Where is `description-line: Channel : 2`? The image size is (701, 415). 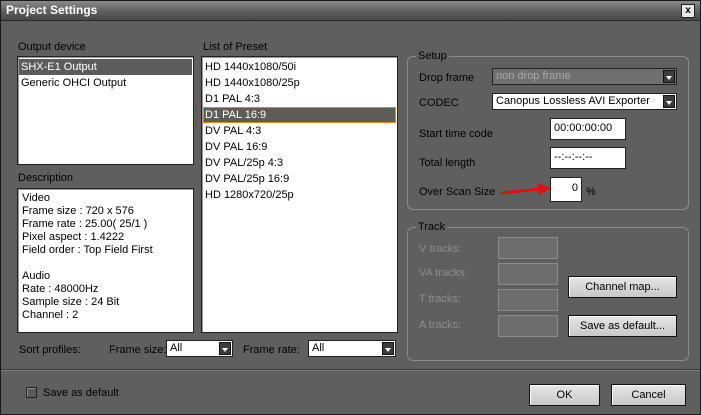
description-line: Channel : 2 is located at coordinates (50, 315).